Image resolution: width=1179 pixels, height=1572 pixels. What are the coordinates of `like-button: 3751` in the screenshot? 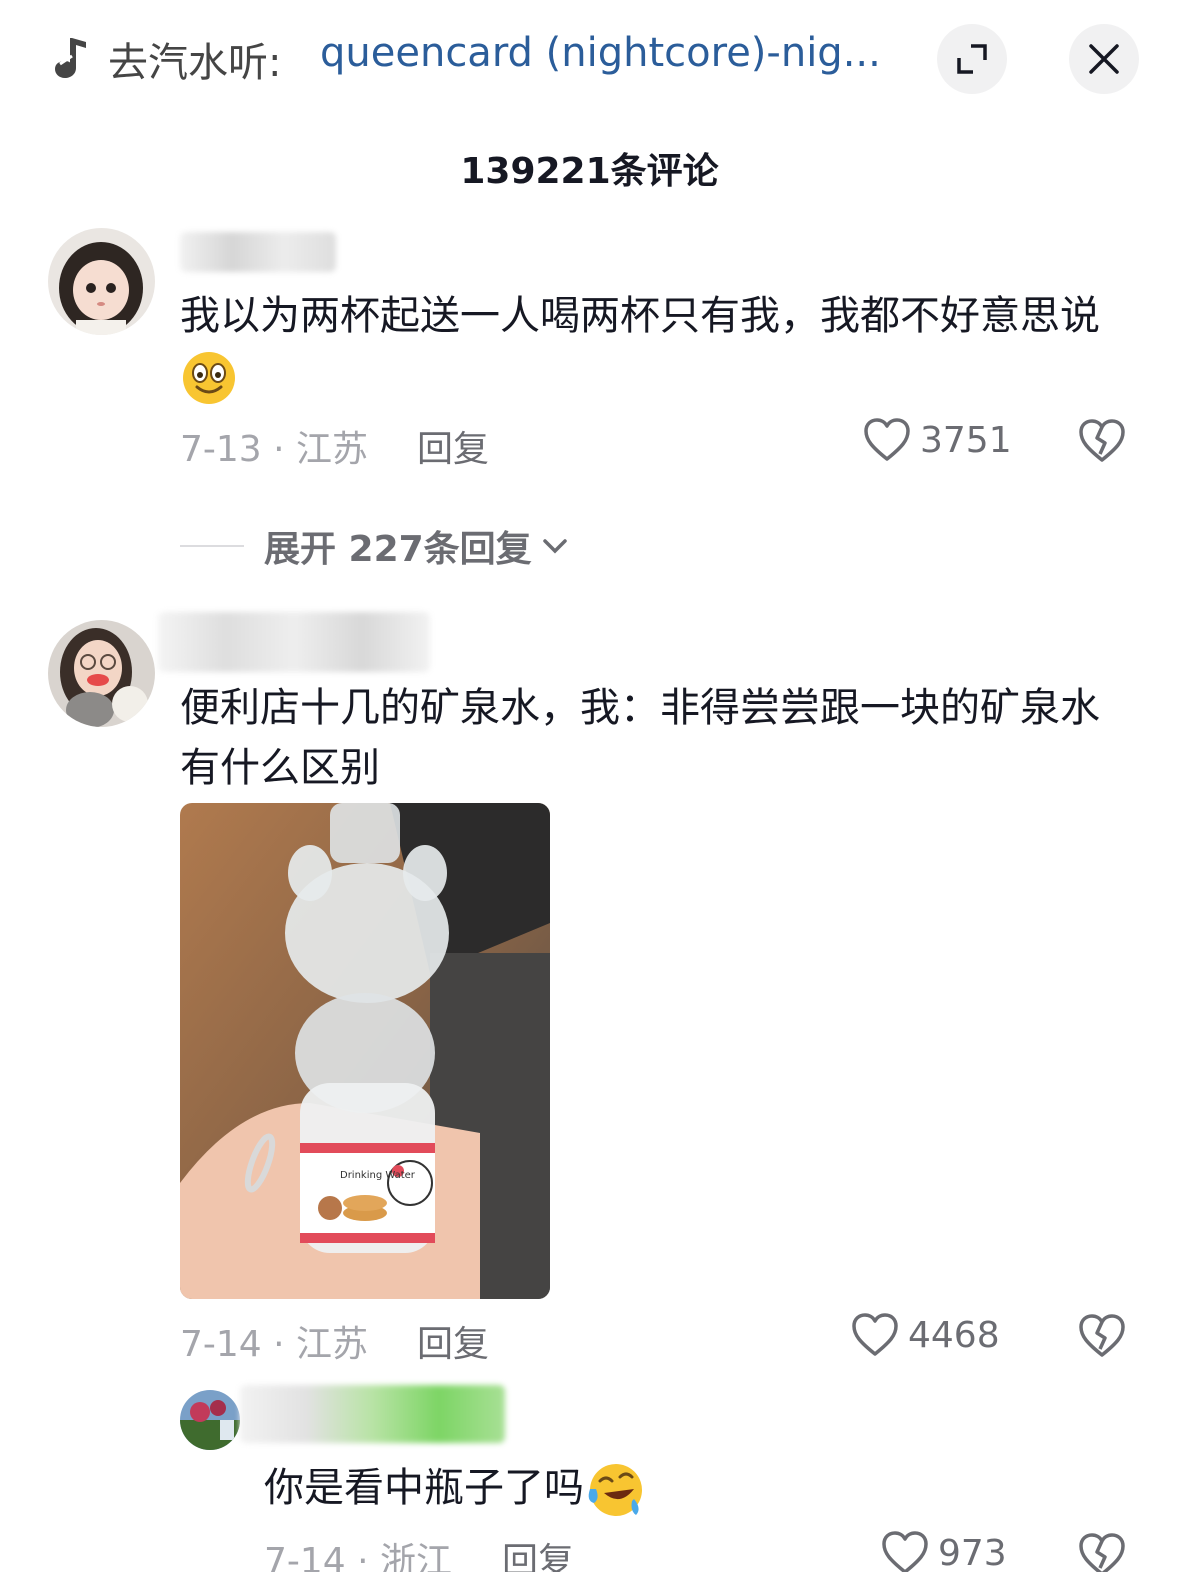 It's located at (937, 440).